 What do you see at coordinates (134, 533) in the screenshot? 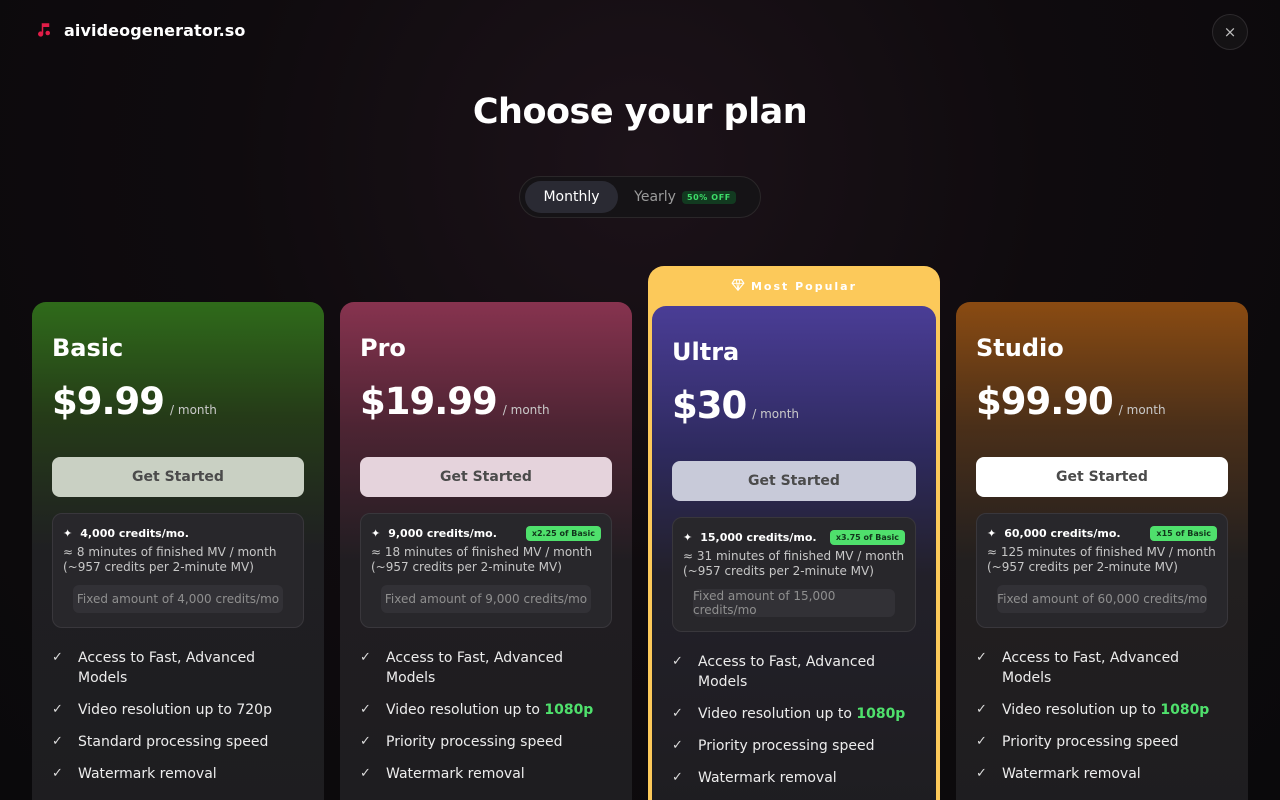
I see `credits-amount: 4,000 credits/mo.` at bounding box center [134, 533].